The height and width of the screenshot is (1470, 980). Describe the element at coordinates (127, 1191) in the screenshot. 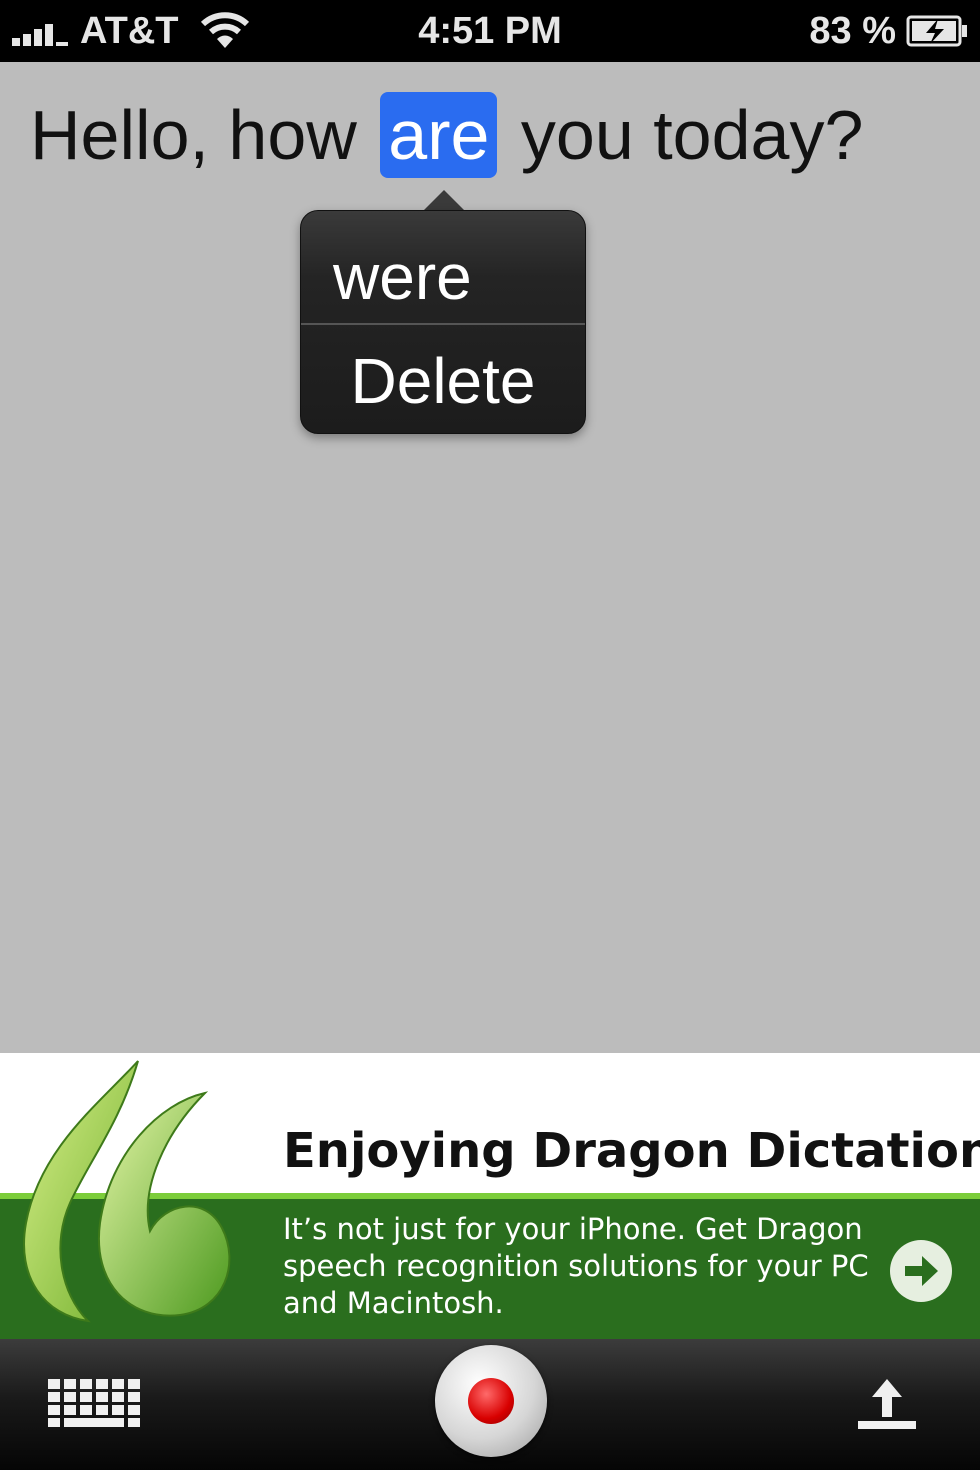

I see `dragon-quote-logo` at that location.